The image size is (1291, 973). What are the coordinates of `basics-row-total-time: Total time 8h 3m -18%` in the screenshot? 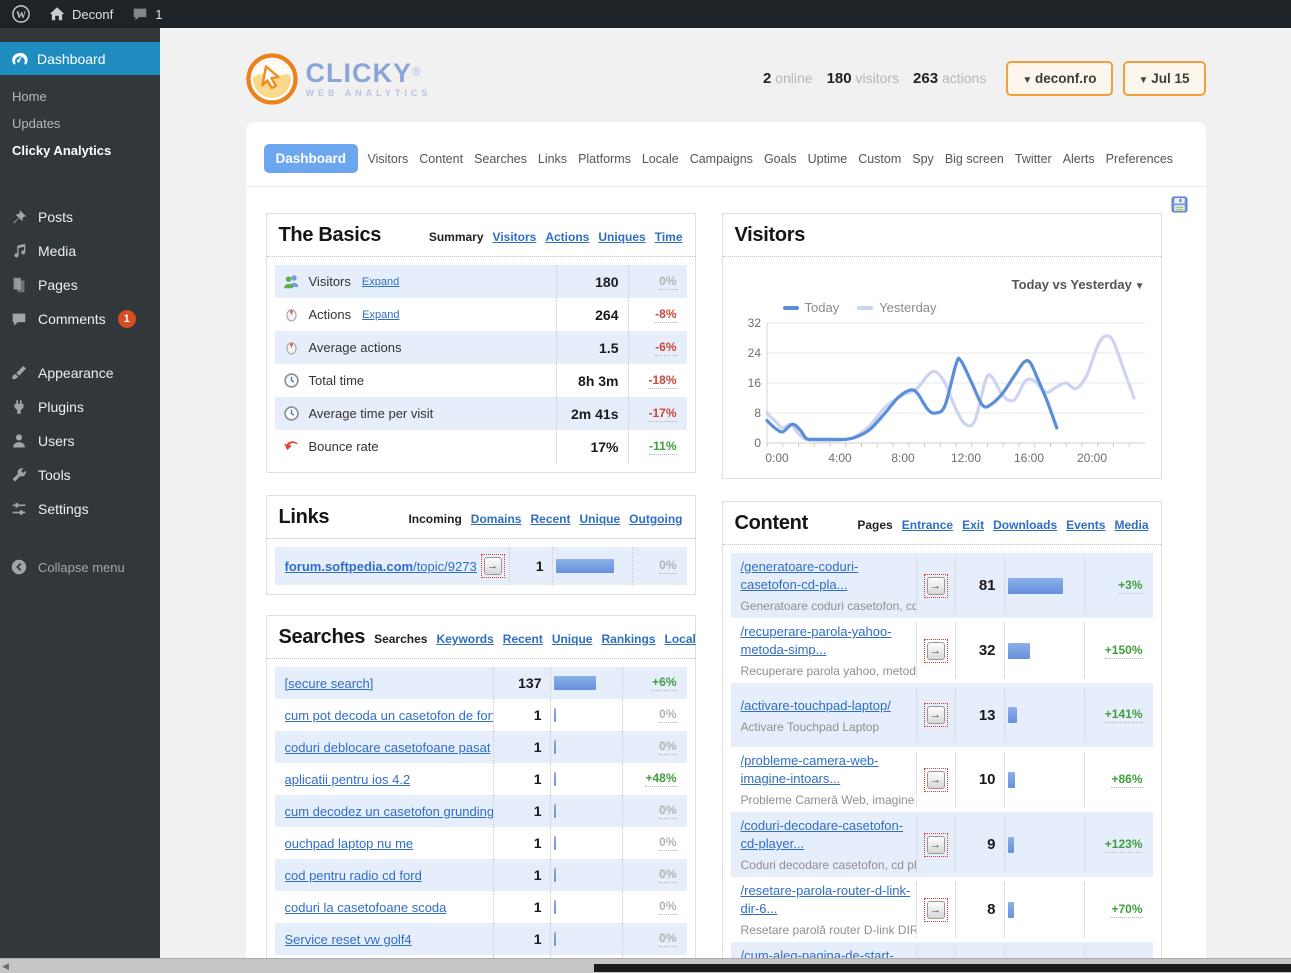 It's located at (481, 380).